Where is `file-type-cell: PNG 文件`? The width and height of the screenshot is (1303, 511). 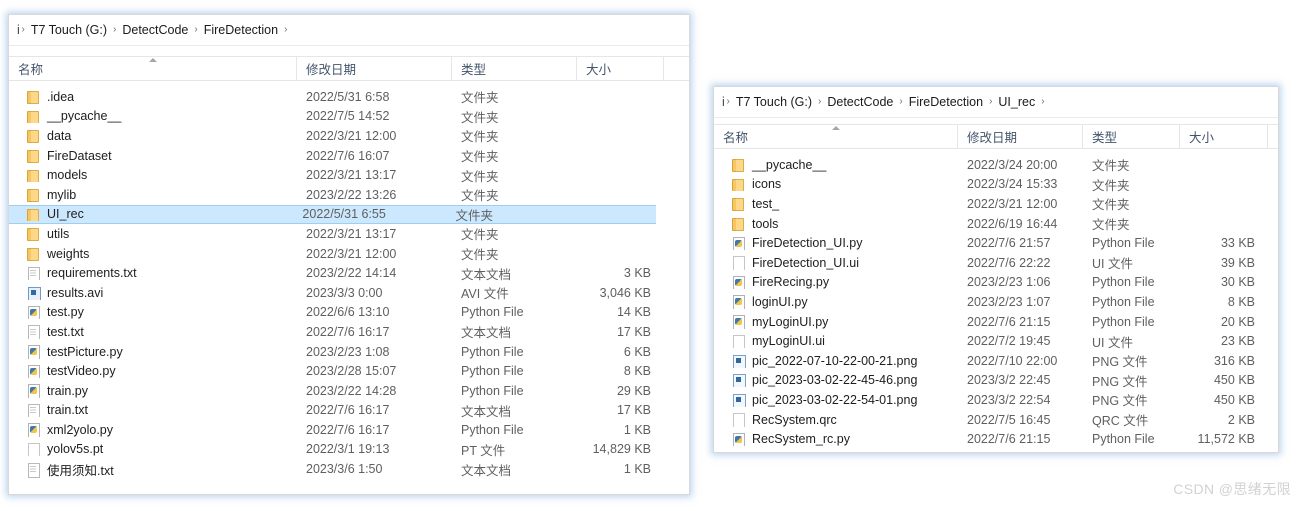
file-type-cell: PNG 文件 is located at coordinates (1120, 381).